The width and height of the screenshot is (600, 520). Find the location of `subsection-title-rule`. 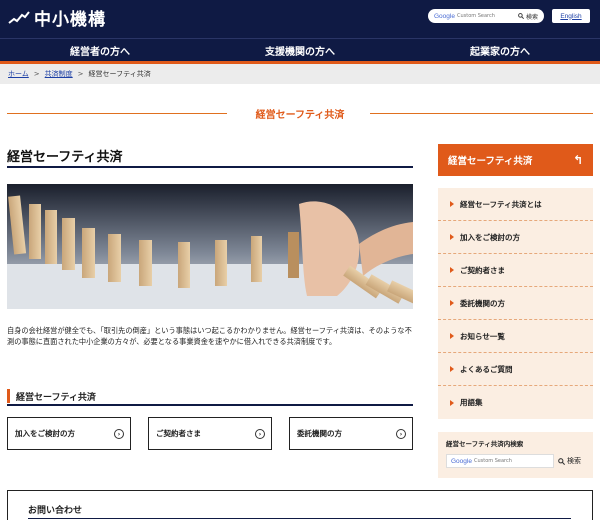

subsection-title-rule is located at coordinates (210, 405).